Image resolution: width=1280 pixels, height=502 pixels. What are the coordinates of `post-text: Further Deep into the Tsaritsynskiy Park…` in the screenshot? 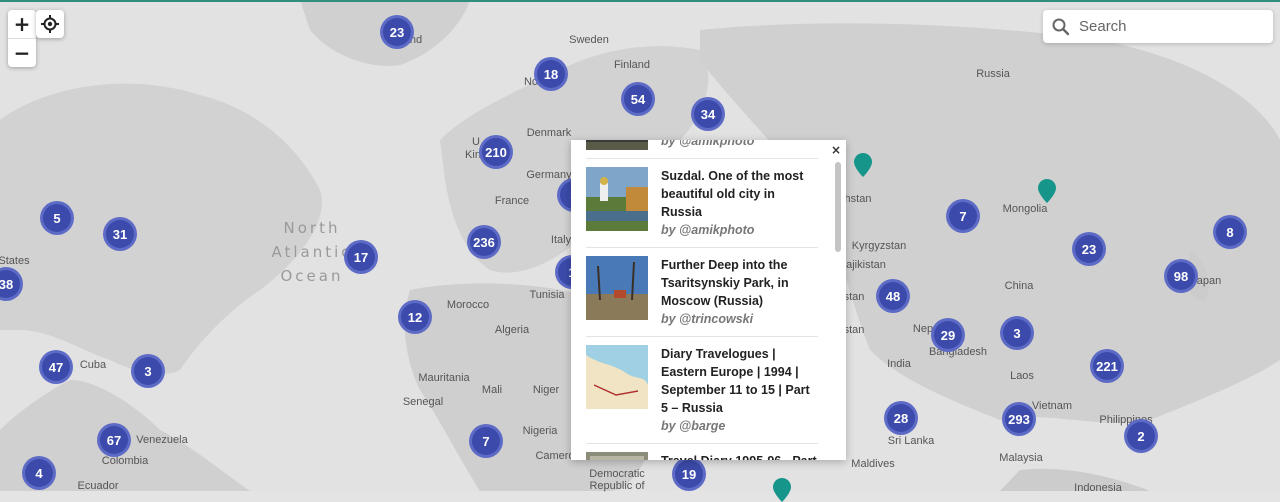 It's located at (739, 292).